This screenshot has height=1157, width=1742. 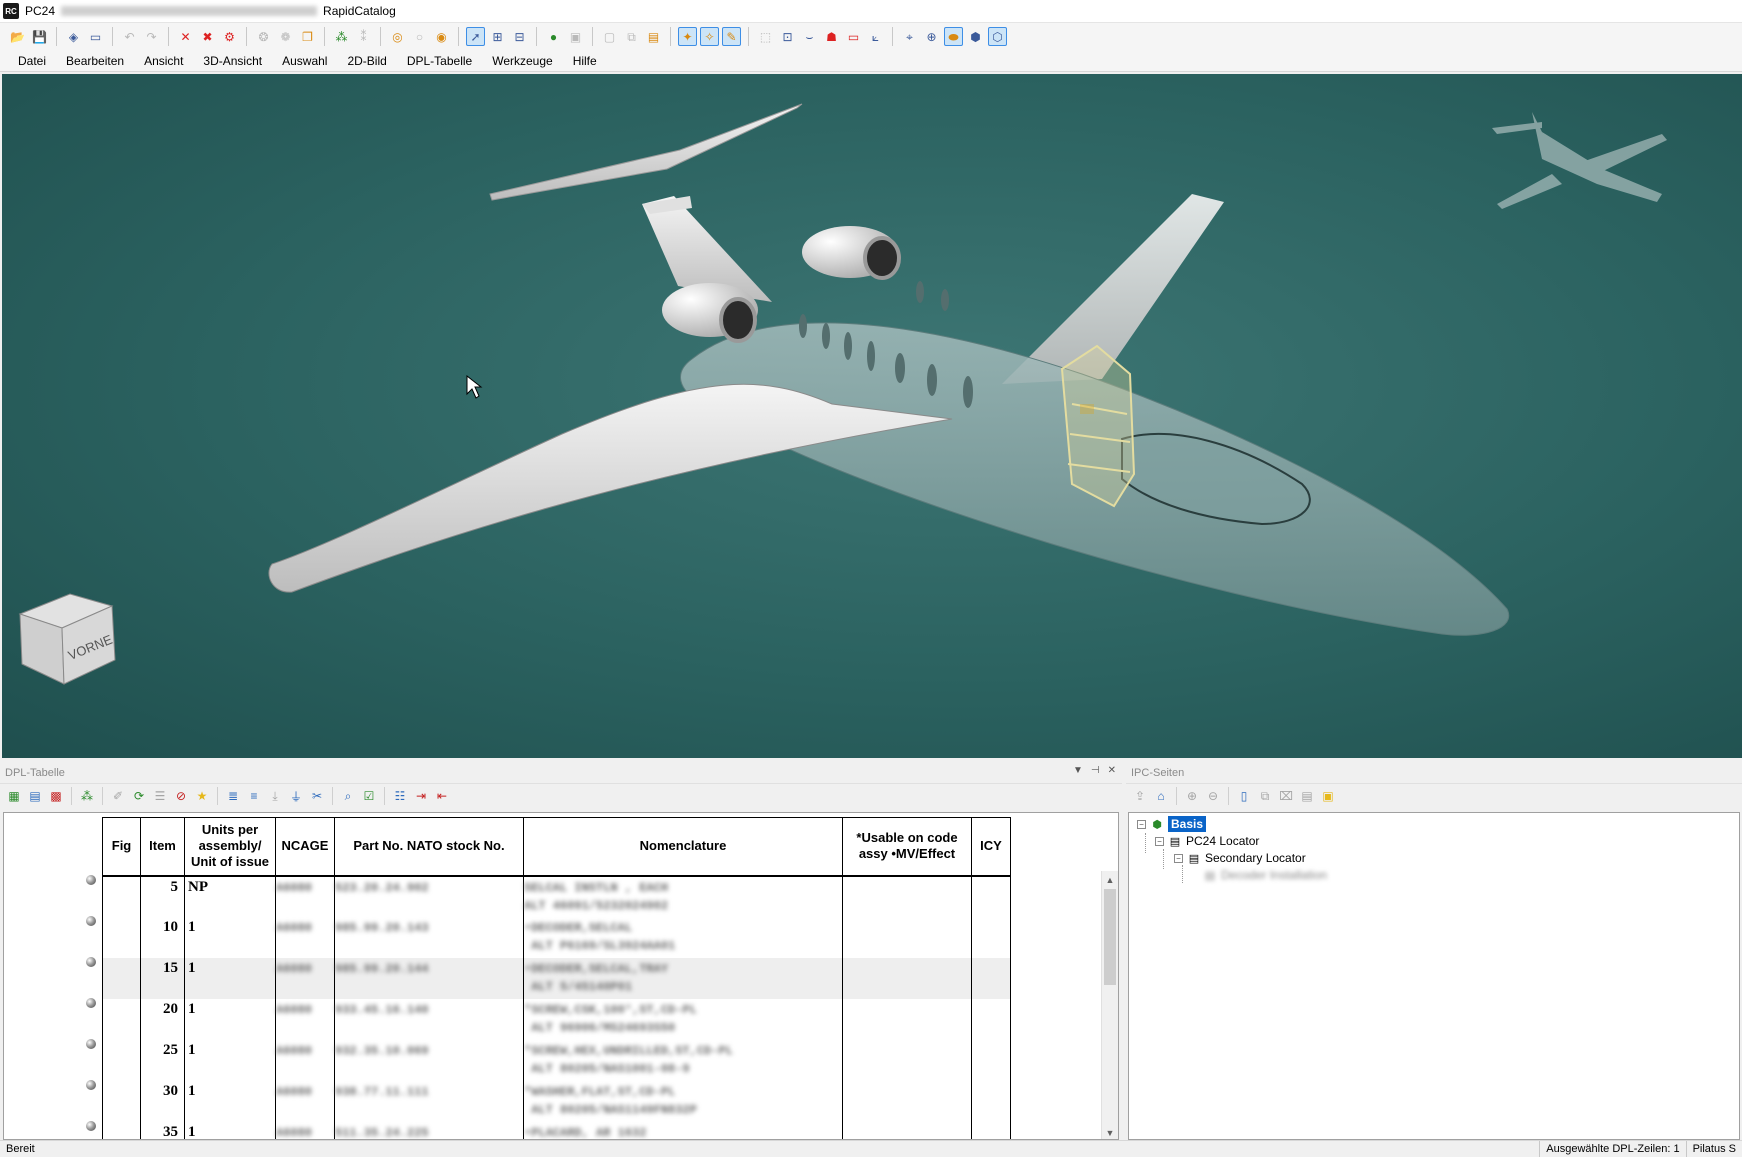 What do you see at coordinates (202, 796) in the screenshot?
I see `star-icon: ★` at bounding box center [202, 796].